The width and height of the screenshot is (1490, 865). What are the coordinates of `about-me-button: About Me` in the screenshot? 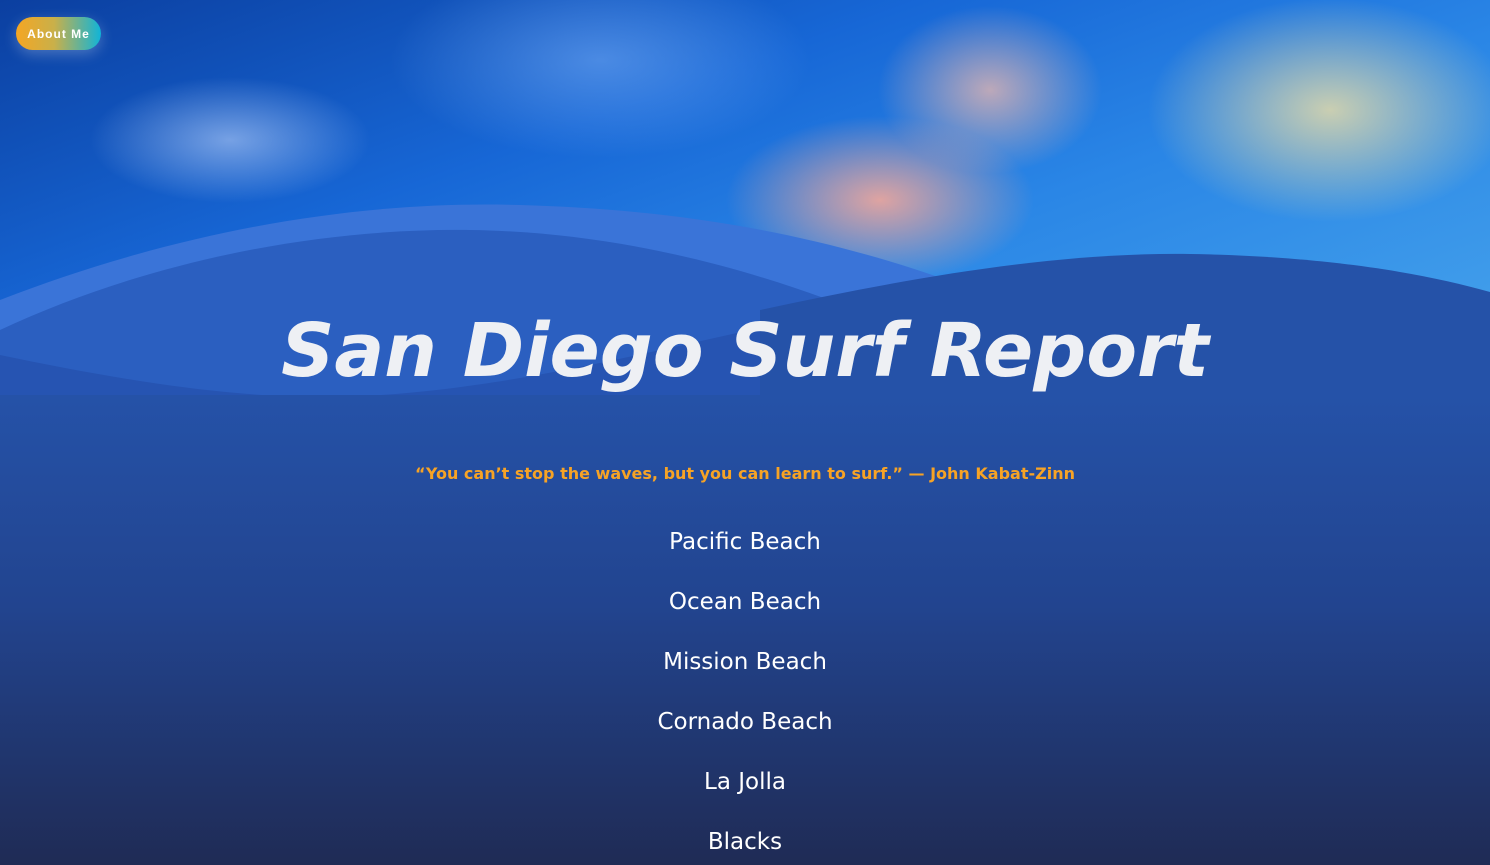 It's located at (58, 33).